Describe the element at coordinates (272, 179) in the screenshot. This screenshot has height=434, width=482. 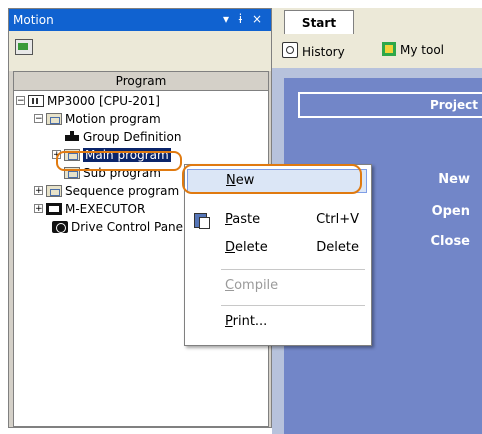
I see `new-item-highlight` at that location.